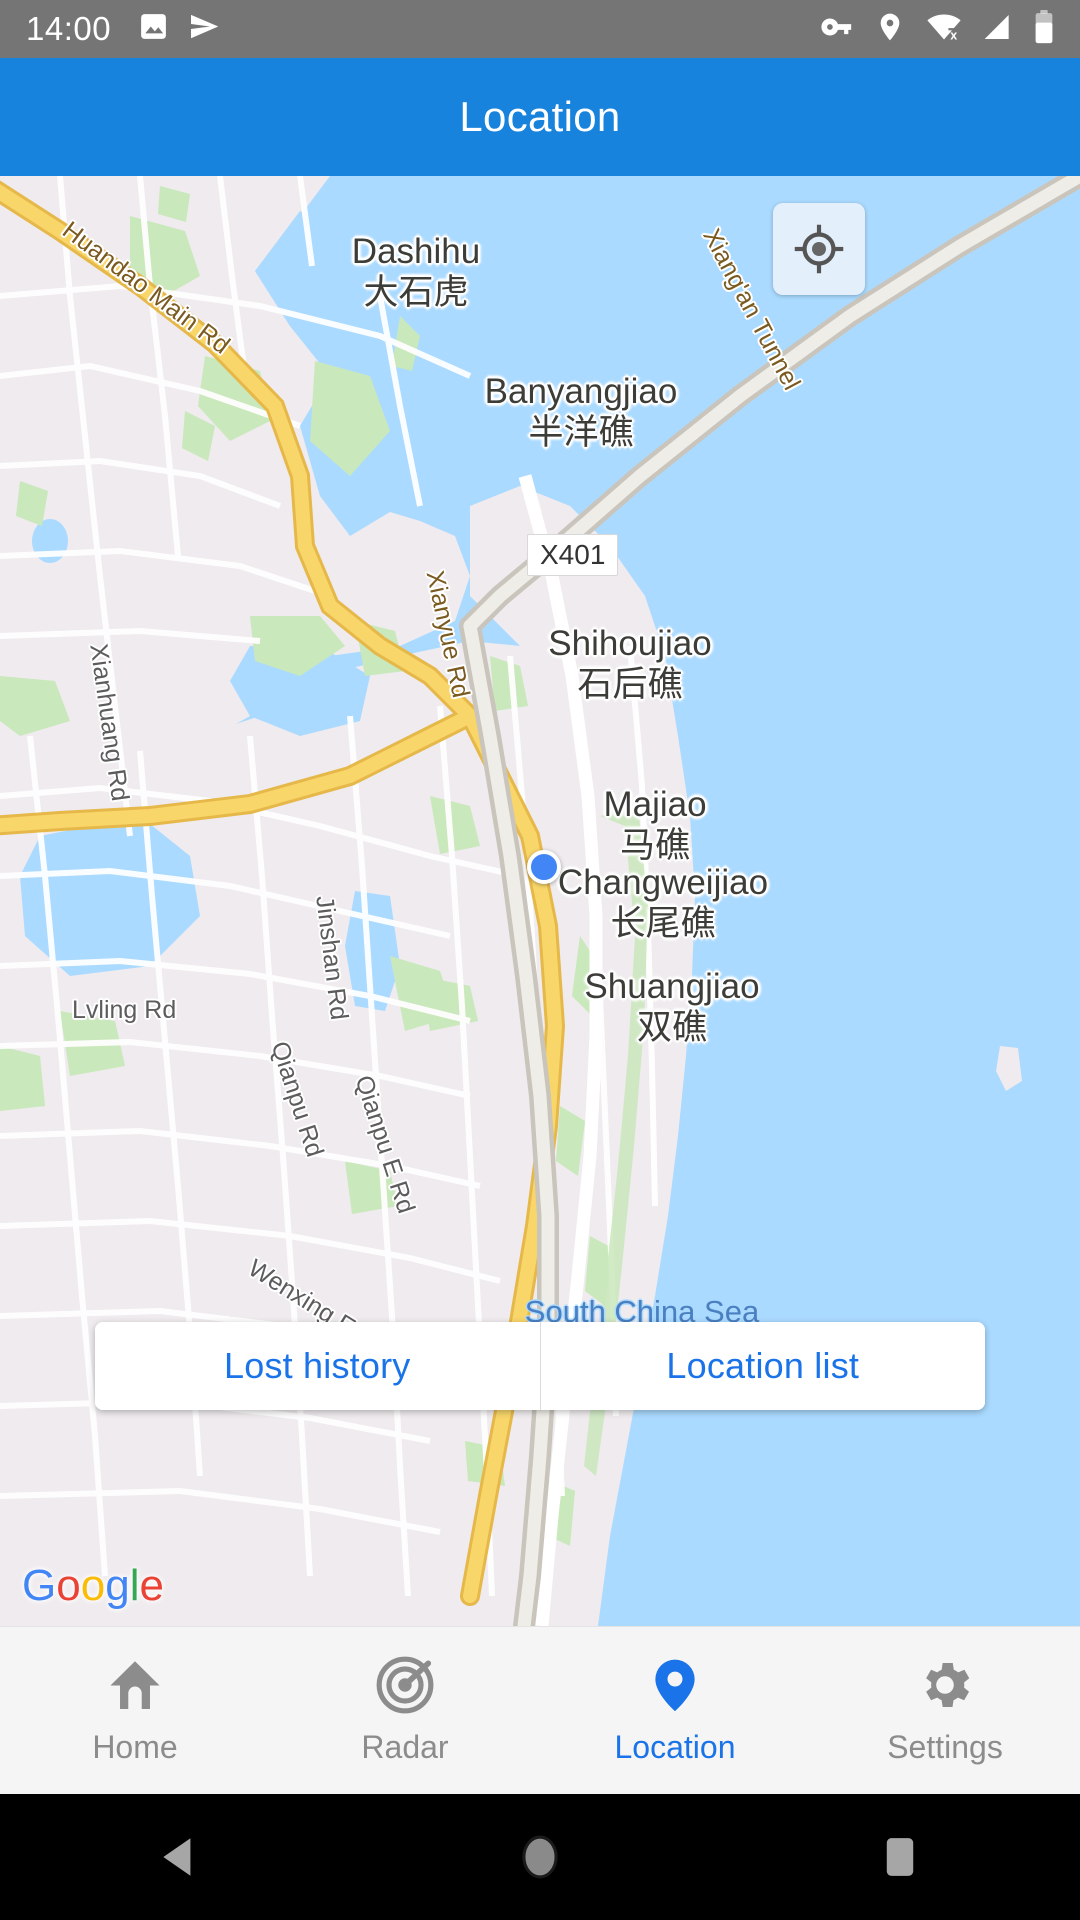  What do you see at coordinates (153, 29) in the screenshot?
I see `image-icon` at bounding box center [153, 29].